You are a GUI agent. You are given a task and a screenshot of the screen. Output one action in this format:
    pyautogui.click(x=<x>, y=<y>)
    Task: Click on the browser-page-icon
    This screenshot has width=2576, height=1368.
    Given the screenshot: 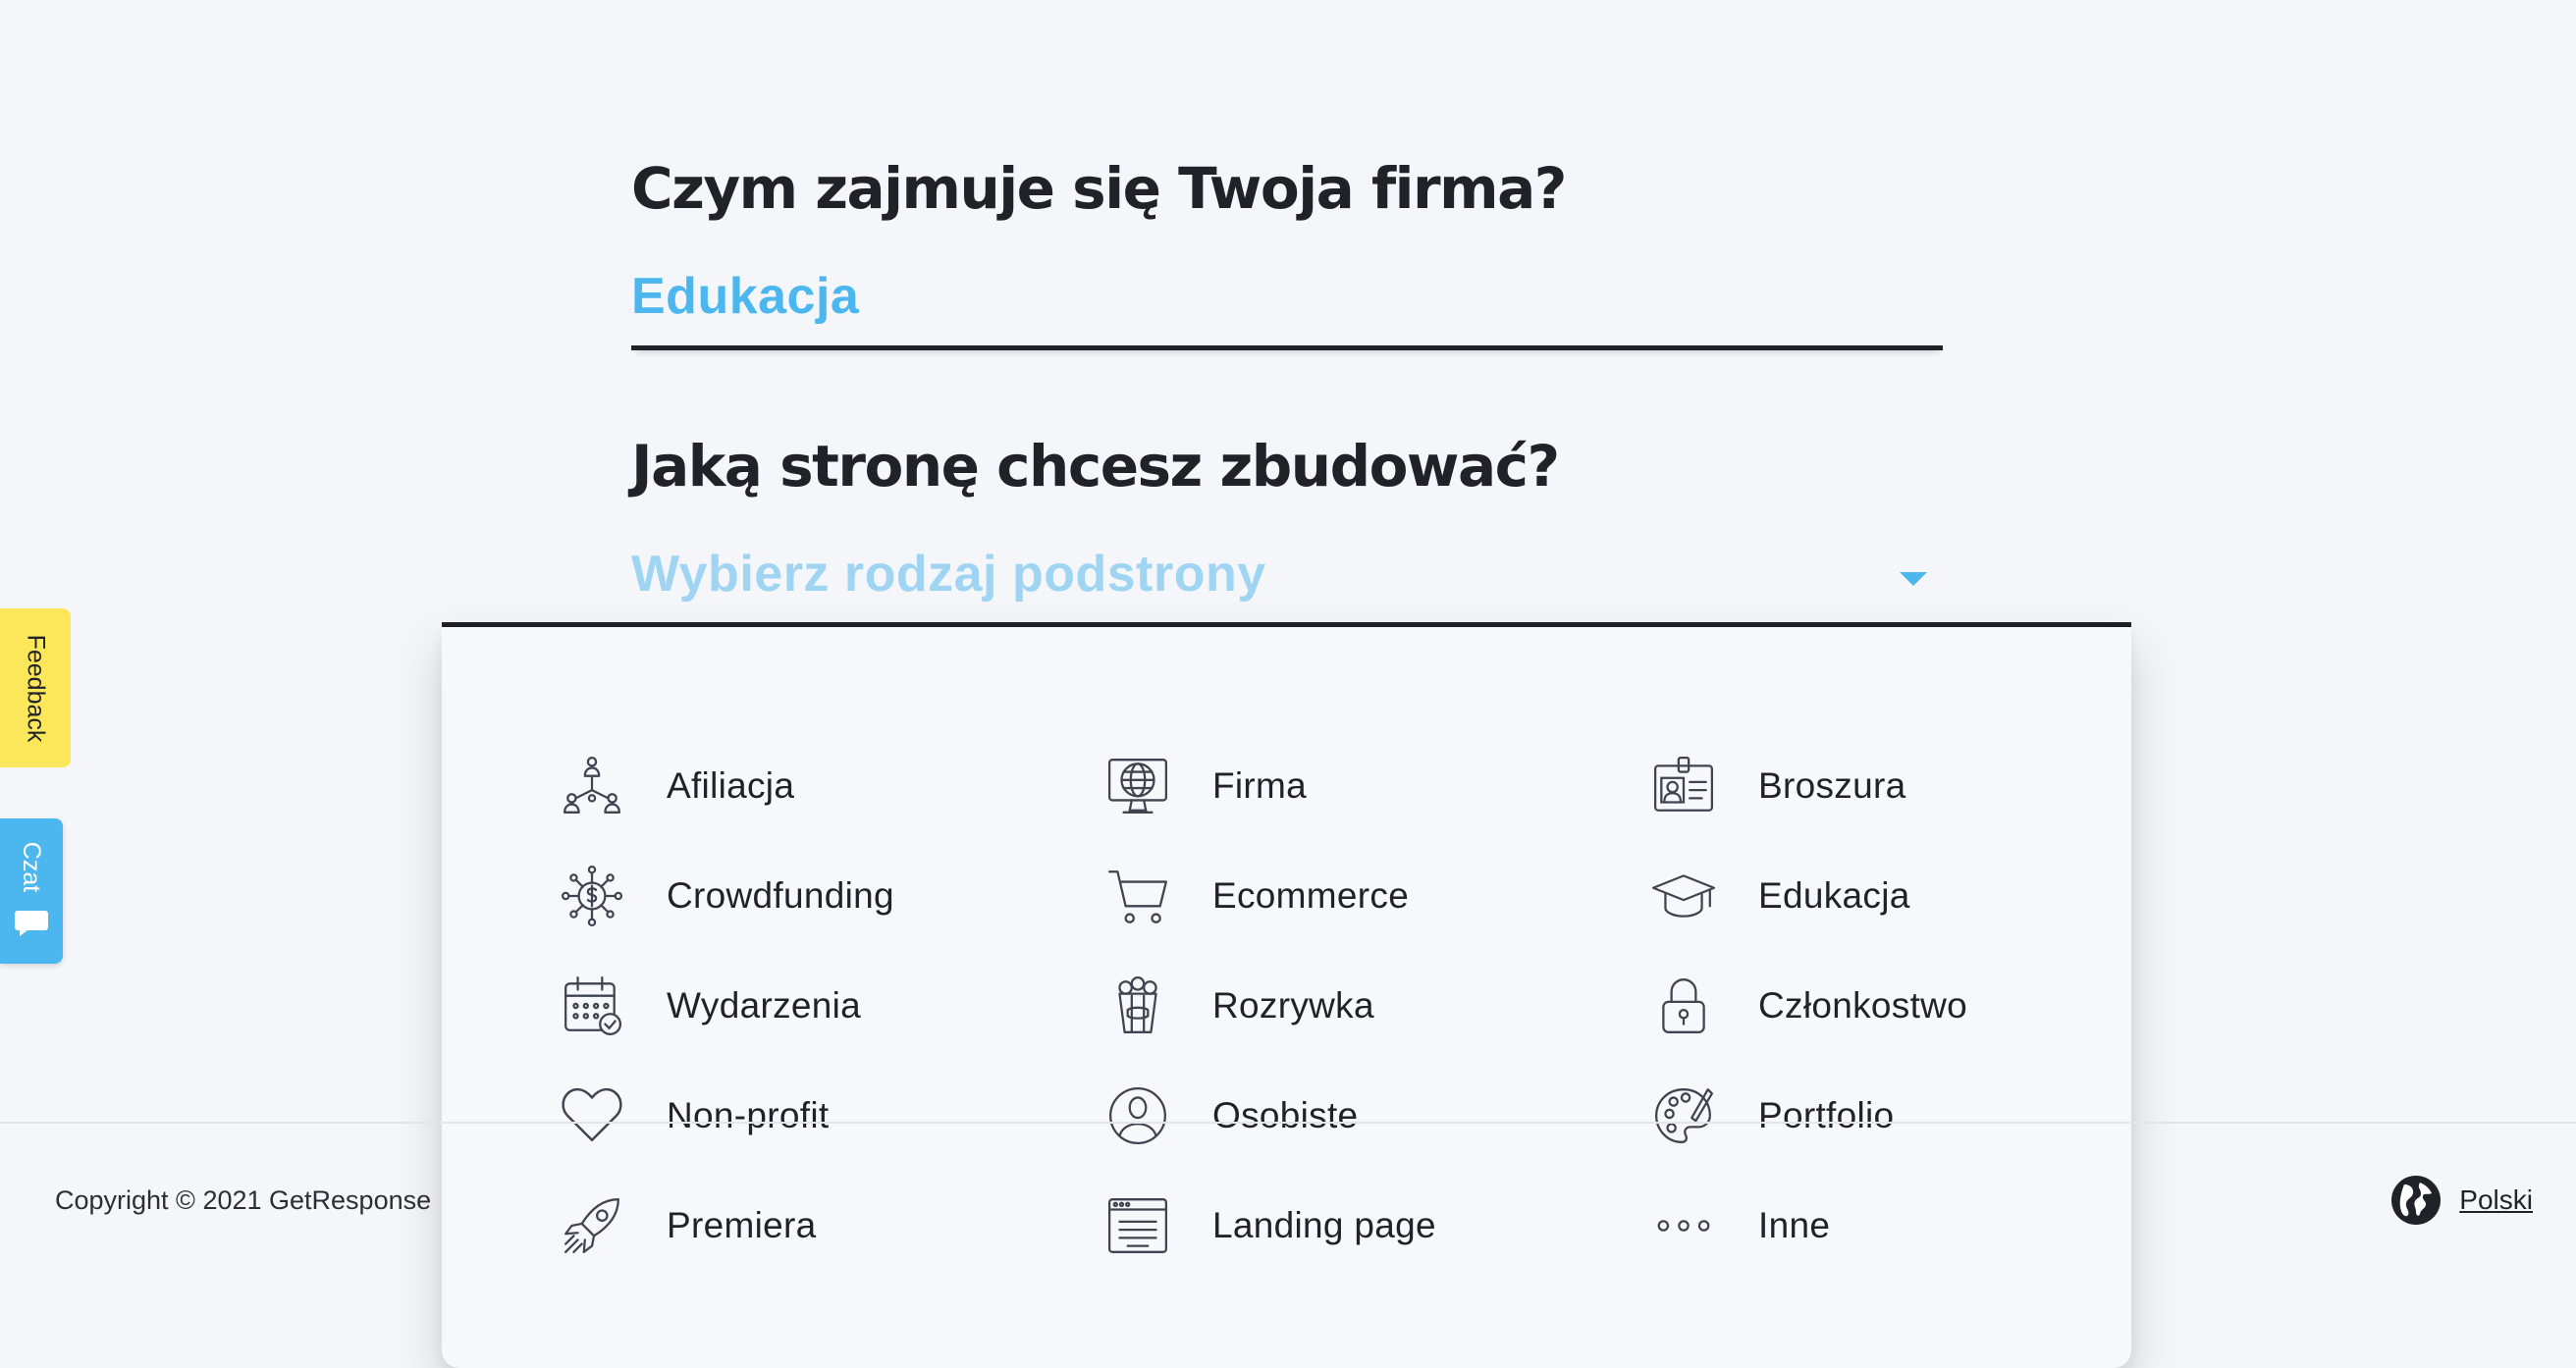 What is the action you would take?
    pyautogui.click(x=1137, y=1225)
    